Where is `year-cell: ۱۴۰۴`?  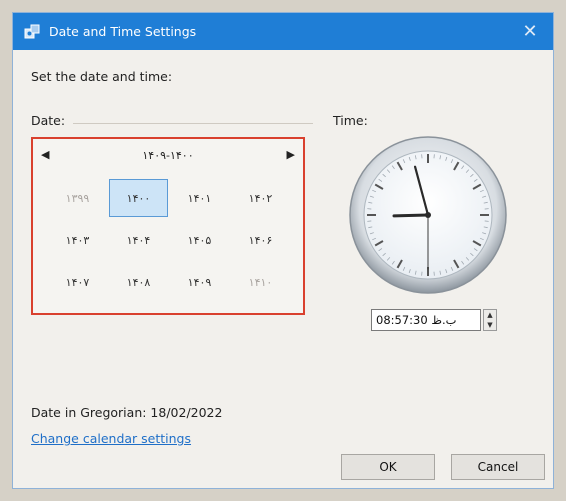 year-cell: ۱۴۰۴ is located at coordinates (138, 240).